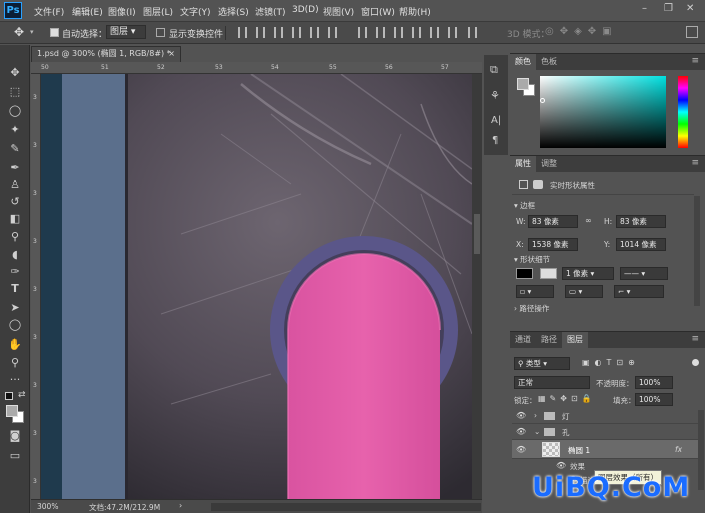  What do you see at coordinates (15, 380) in the screenshot?
I see `more-tools-icon: ···` at bounding box center [15, 380].